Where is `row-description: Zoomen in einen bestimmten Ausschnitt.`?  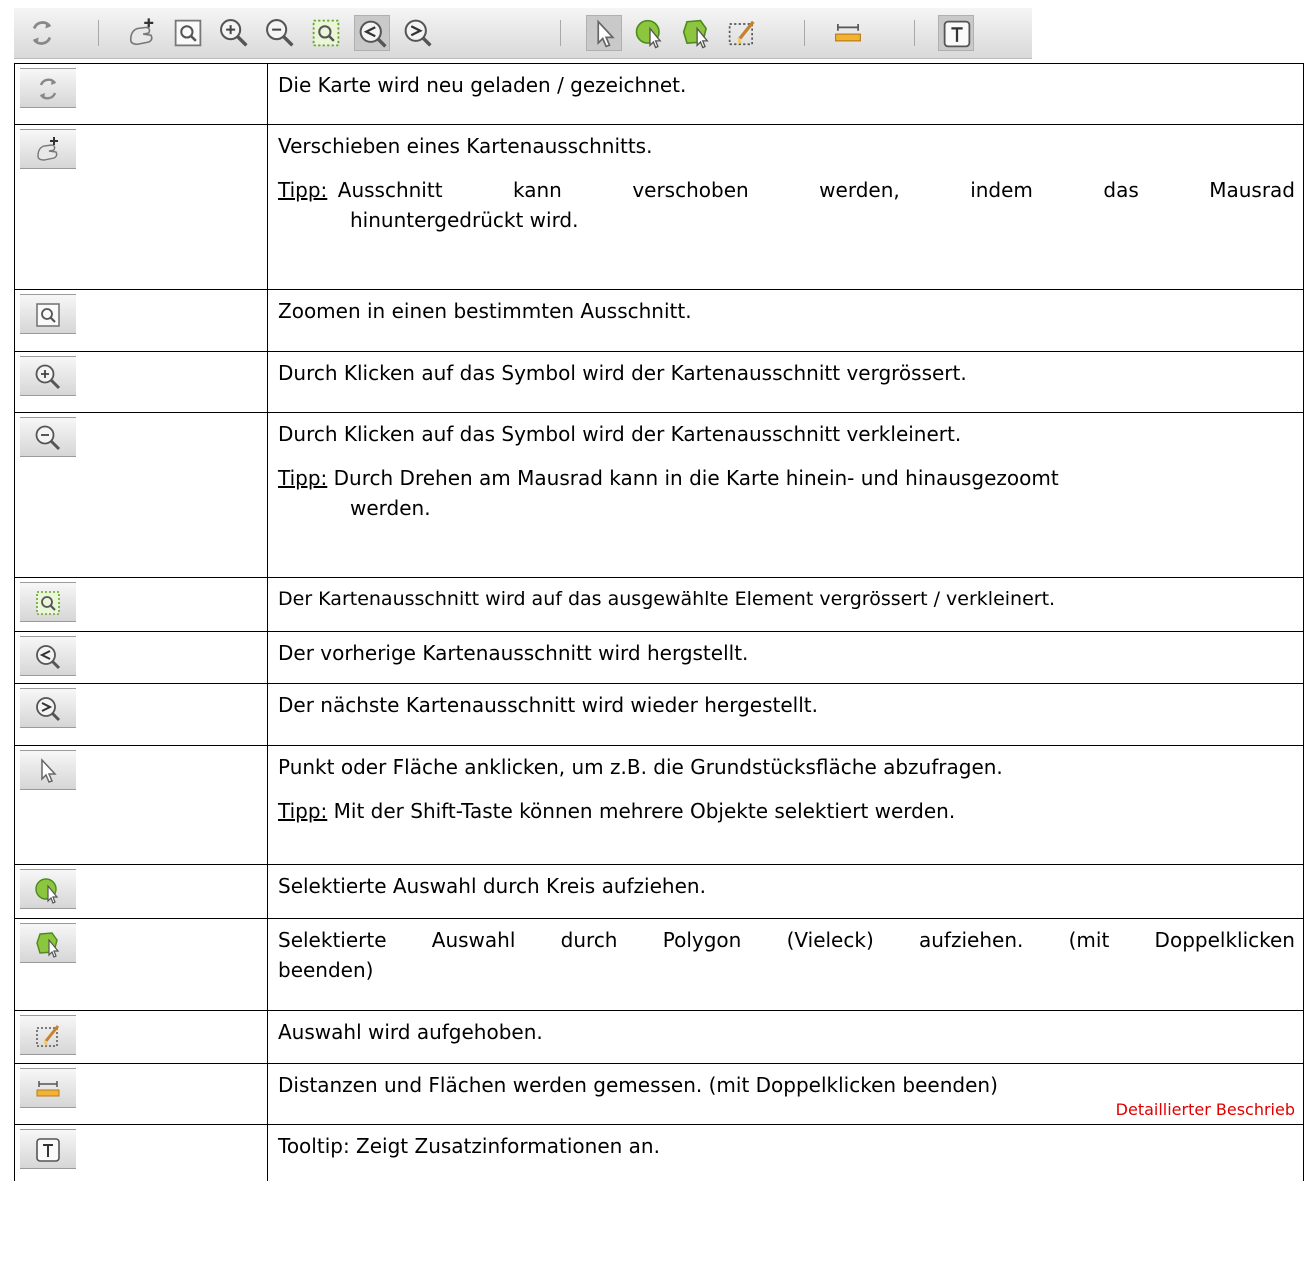
row-description: Zoomen in einen bestimmten Ausschnitt. is located at coordinates (485, 311).